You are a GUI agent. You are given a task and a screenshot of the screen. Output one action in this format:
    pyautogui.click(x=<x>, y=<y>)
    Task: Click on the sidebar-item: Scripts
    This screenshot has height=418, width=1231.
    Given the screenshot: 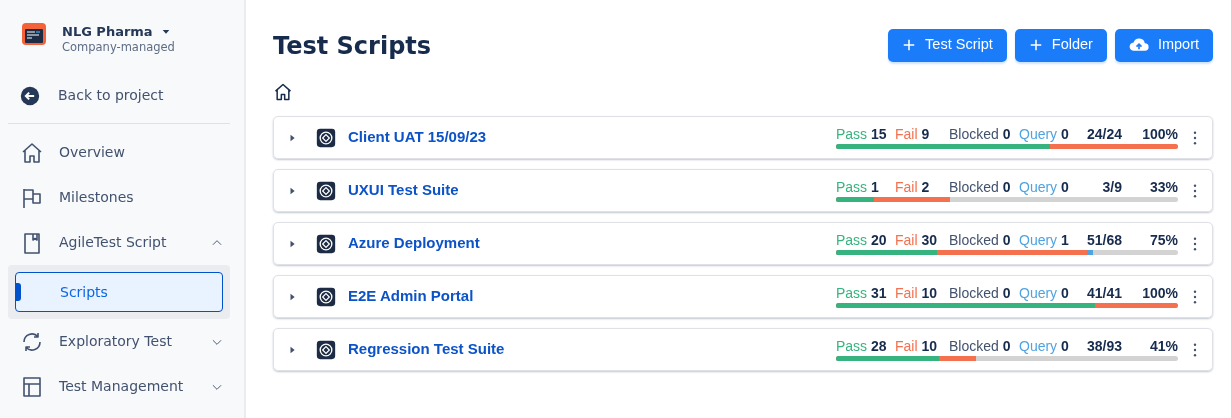 What is the action you would take?
    pyautogui.click(x=119, y=292)
    